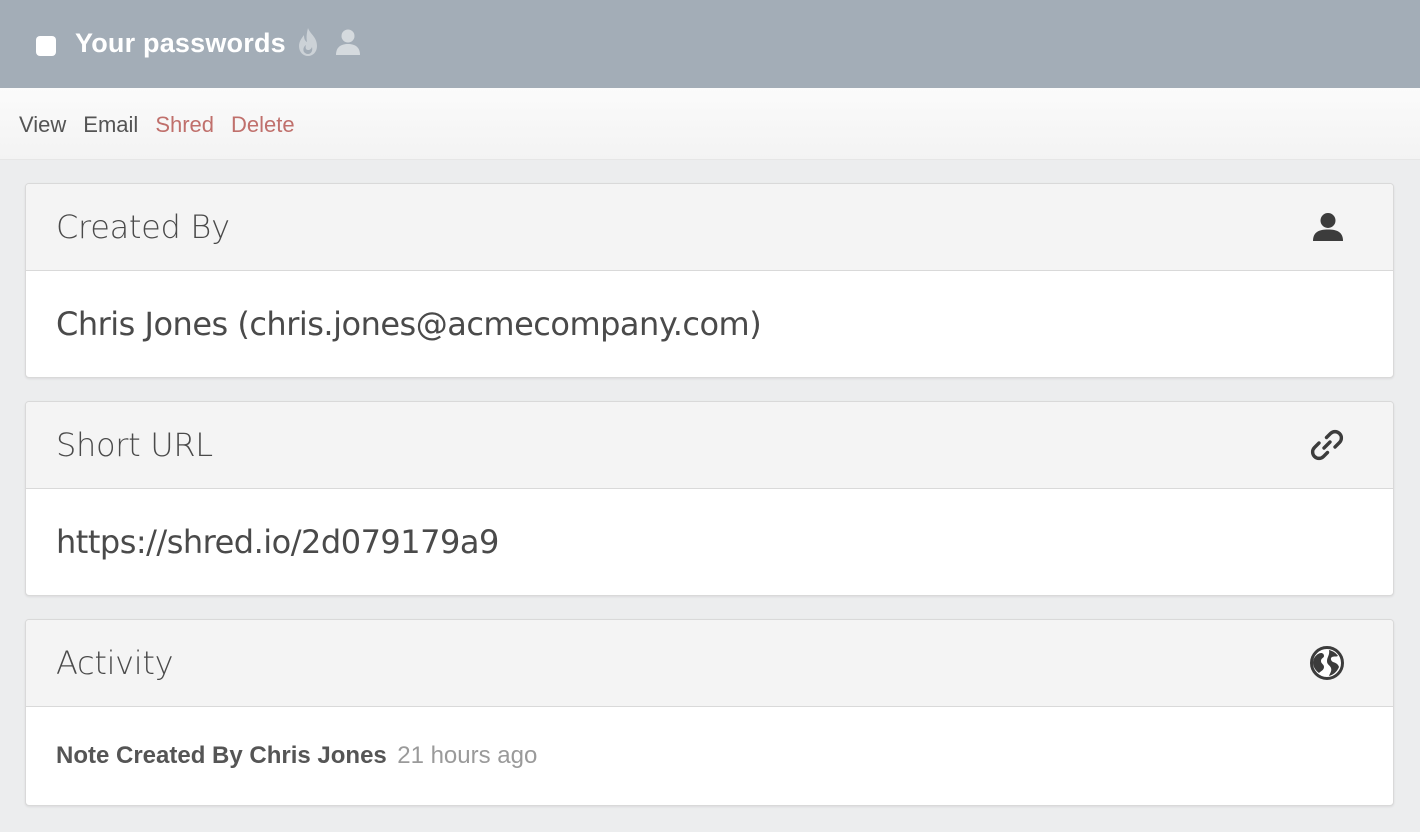 This screenshot has width=1424, height=832. What do you see at coordinates (710, 124) in the screenshot?
I see `action-toolbar: View Email Shred Delete` at bounding box center [710, 124].